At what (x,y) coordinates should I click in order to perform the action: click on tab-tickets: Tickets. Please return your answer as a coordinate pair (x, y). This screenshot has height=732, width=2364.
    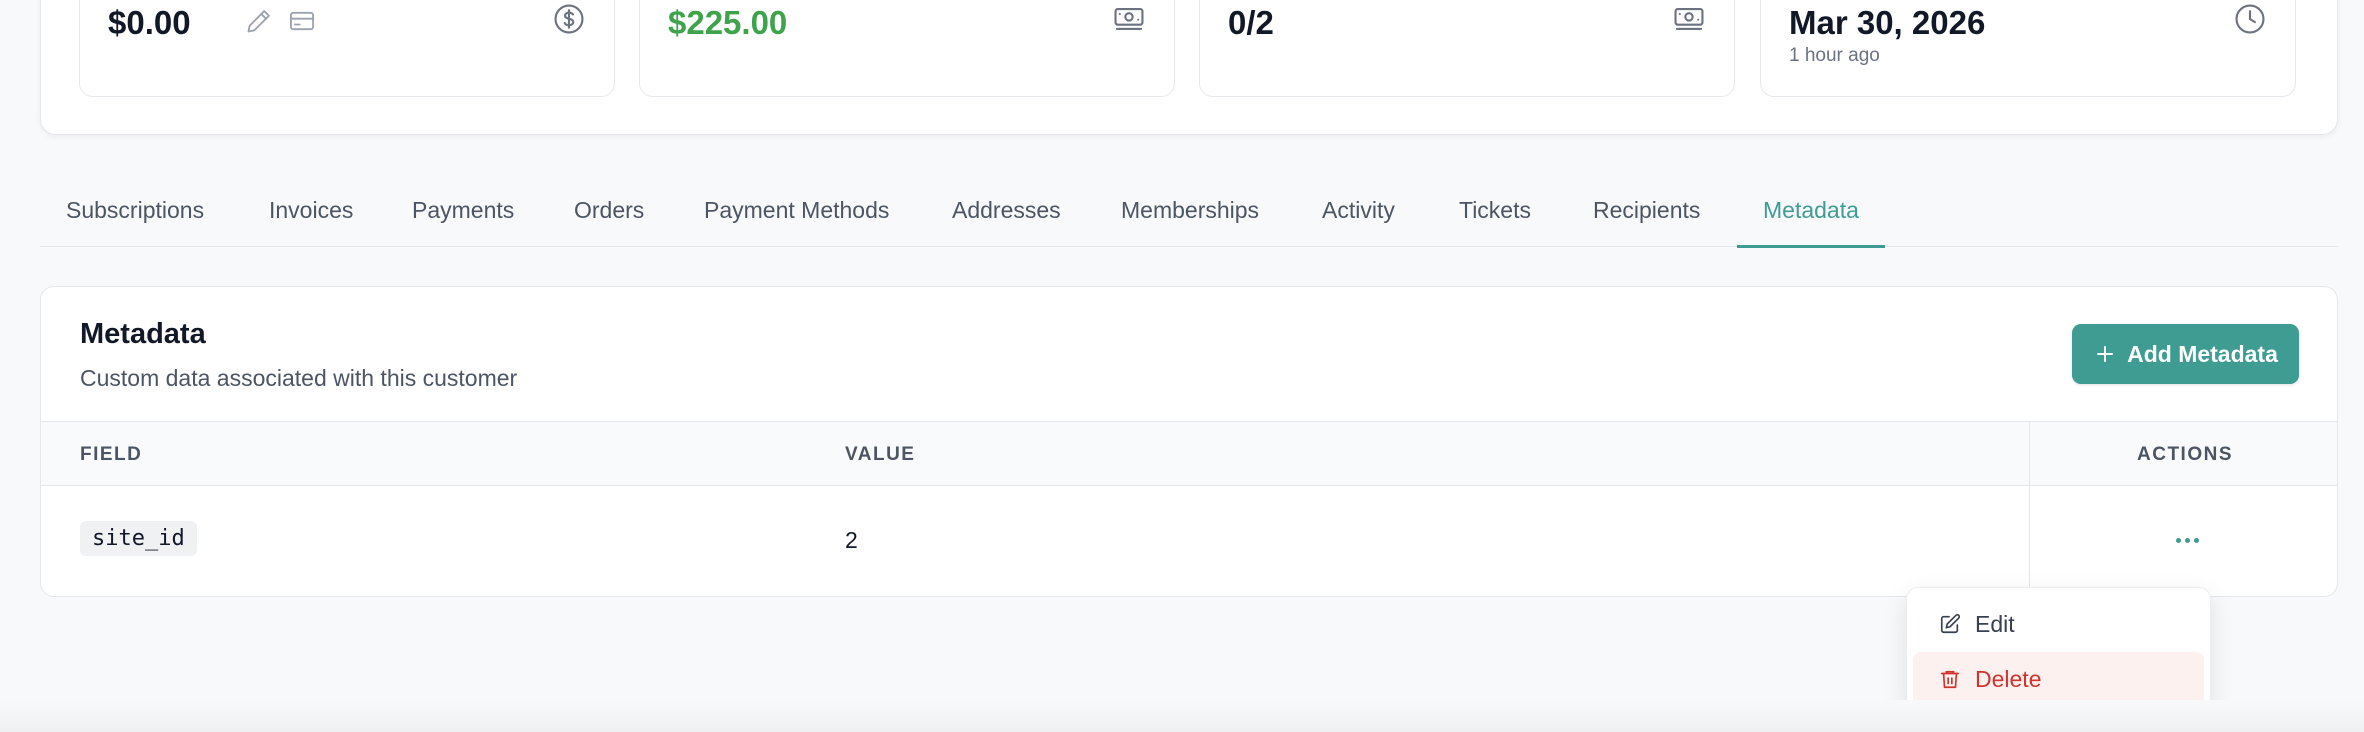
    Looking at the image, I should click on (1495, 212).